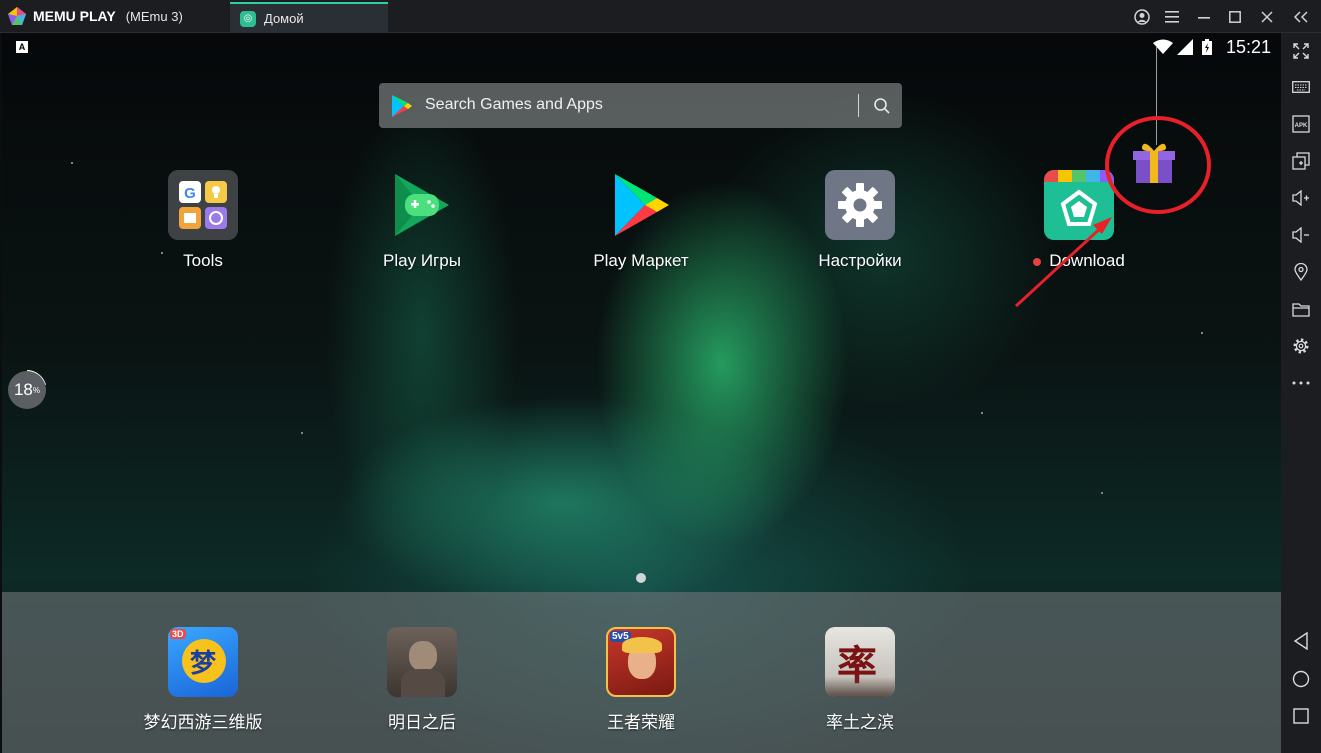 The height and width of the screenshot is (753, 1321). What do you see at coordinates (641, 722) in the screenshot?
I see `dock-app-label: 王者荣耀` at bounding box center [641, 722].